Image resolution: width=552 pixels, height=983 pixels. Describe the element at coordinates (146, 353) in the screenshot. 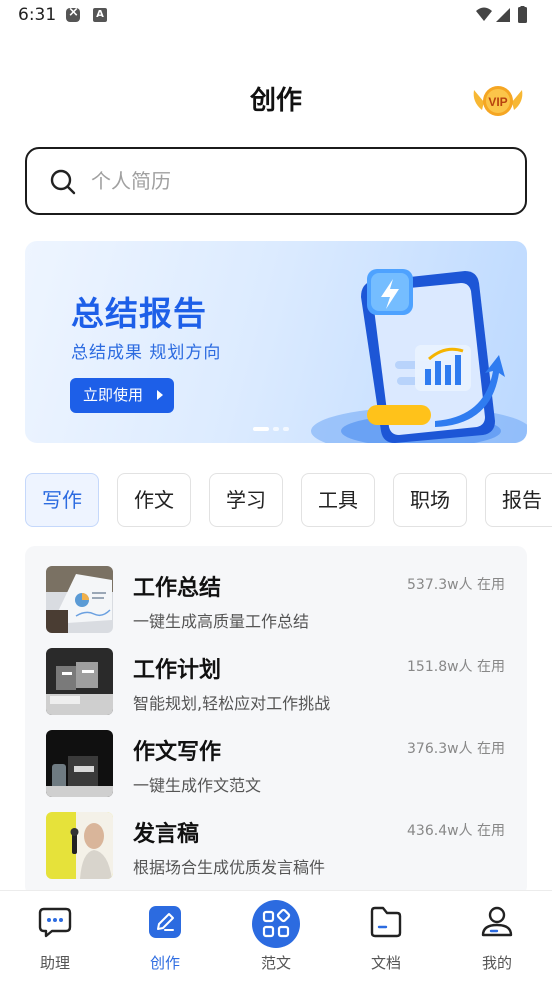

I see `banner-subtitle: 总结成果 规划方向` at that location.